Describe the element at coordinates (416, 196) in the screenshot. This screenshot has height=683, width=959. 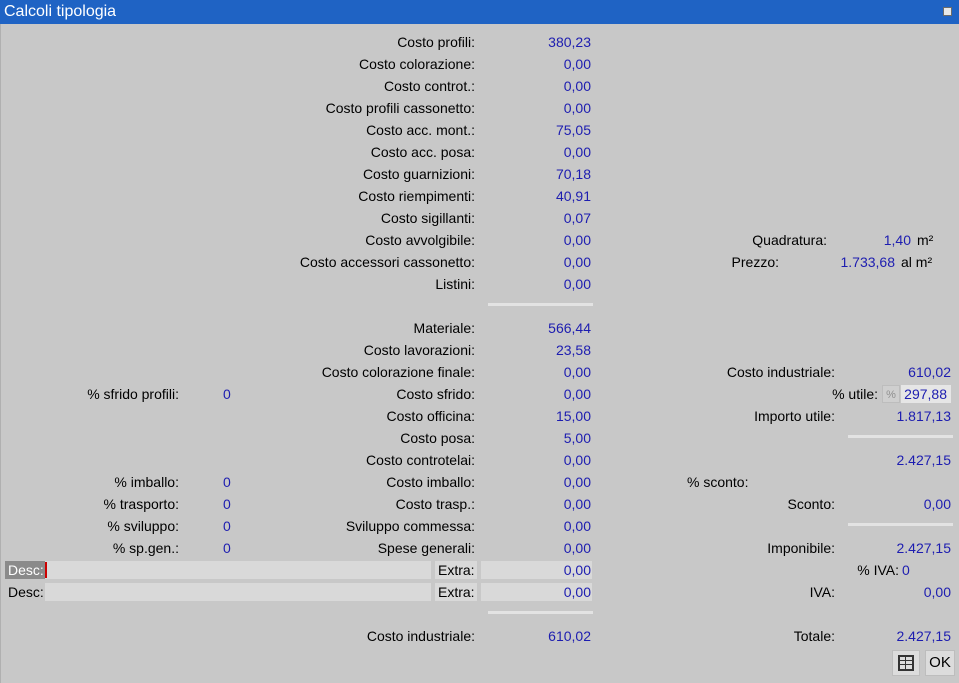
I see `cost-label: Costo riempimenti:` at that location.